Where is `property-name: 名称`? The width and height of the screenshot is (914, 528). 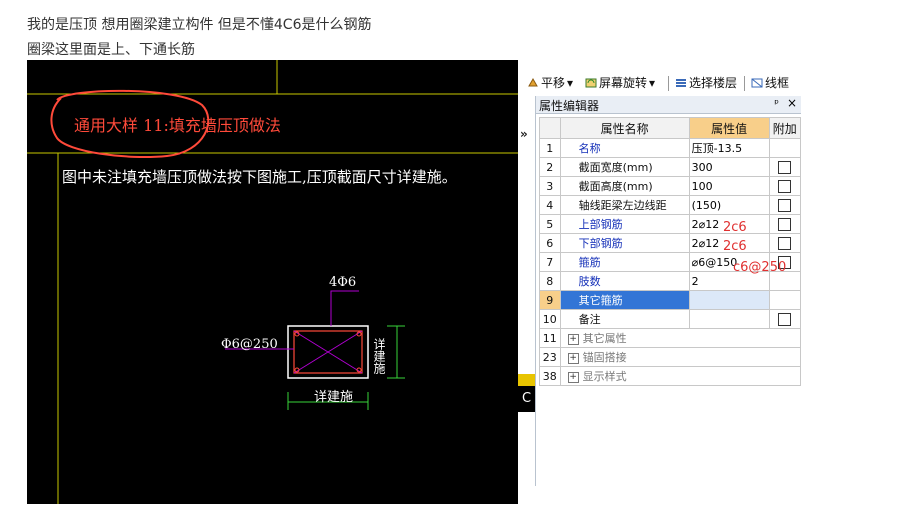 property-name: 名称 is located at coordinates (589, 148).